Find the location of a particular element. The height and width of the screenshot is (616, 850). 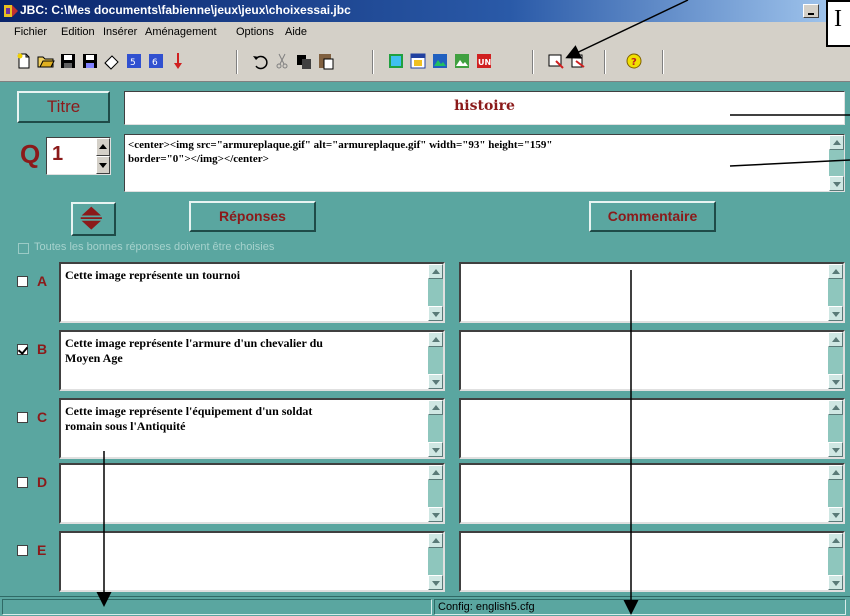

window-icon is located at coordinates (418, 61).